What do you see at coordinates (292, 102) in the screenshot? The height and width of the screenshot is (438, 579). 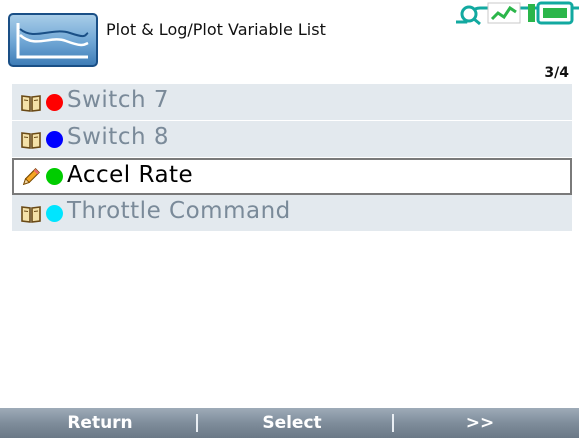 I see `list-item: Switch 7` at bounding box center [292, 102].